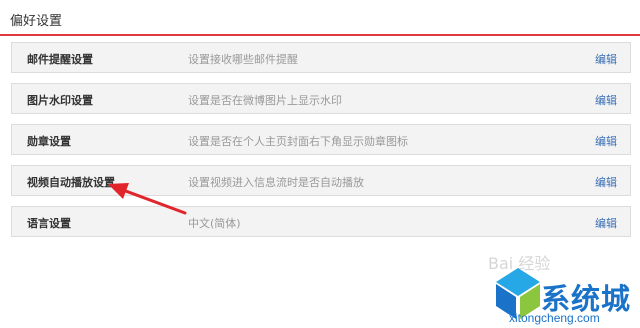 This screenshot has width=640, height=328. I want to click on site-watermark: Bai 经验 系统城 xitongcheng.com, so click(563, 288).